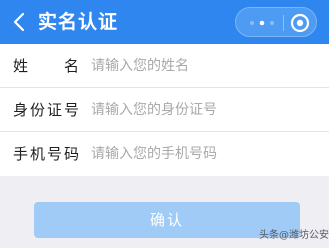 This screenshot has width=329, height=248. Describe the element at coordinates (46, 154) in the screenshot. I see `phone-label: 手机号码` at that location.